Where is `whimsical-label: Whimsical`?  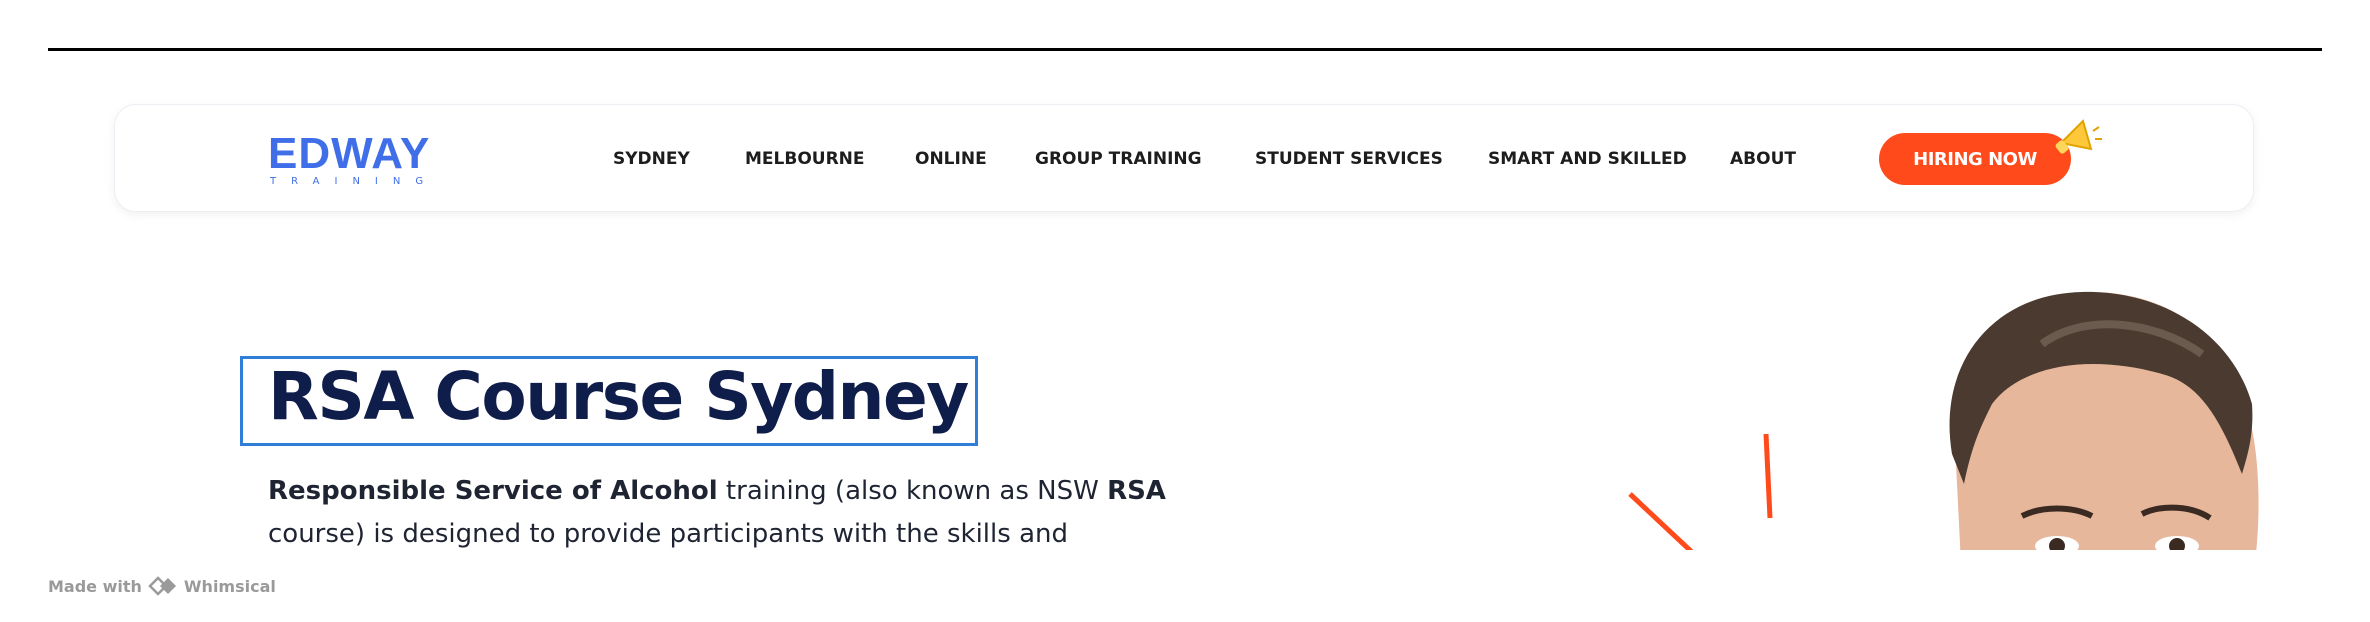 whimsical-label: Whimsical is located at coordinates (229, 586).